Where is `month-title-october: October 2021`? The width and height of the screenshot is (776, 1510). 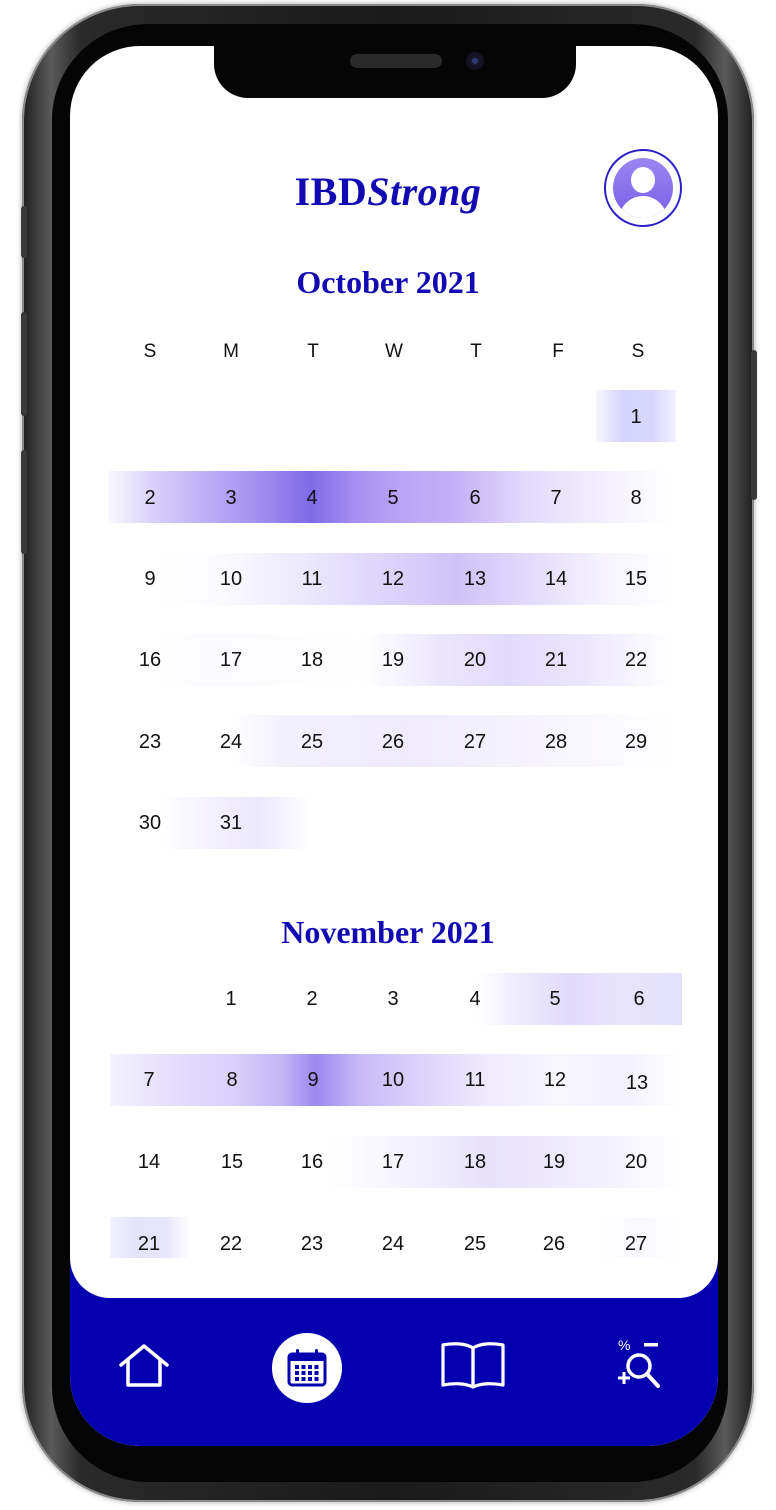
month-title-october: October 2021 is located at coordinates (388, 282).